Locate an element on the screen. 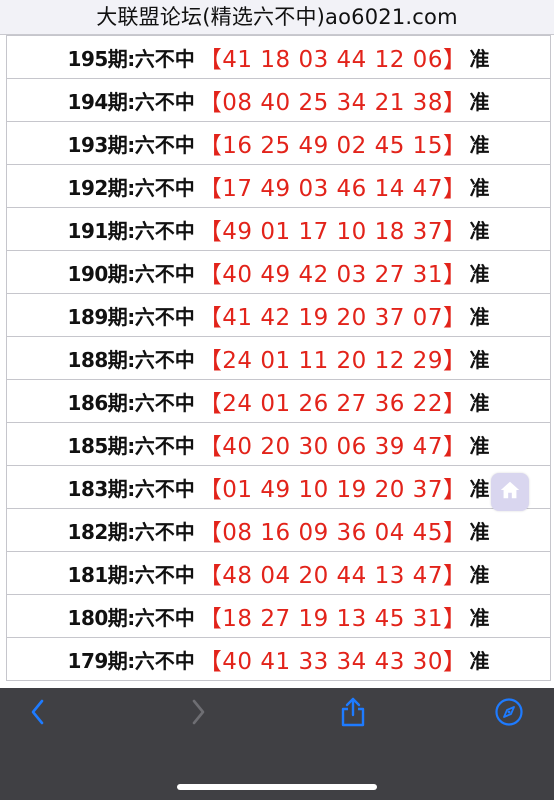 The image size is (554, 800). list-item: 179期: 六不中 【40 41 33 34 43 30】准 is located at coordinates (278, 659).